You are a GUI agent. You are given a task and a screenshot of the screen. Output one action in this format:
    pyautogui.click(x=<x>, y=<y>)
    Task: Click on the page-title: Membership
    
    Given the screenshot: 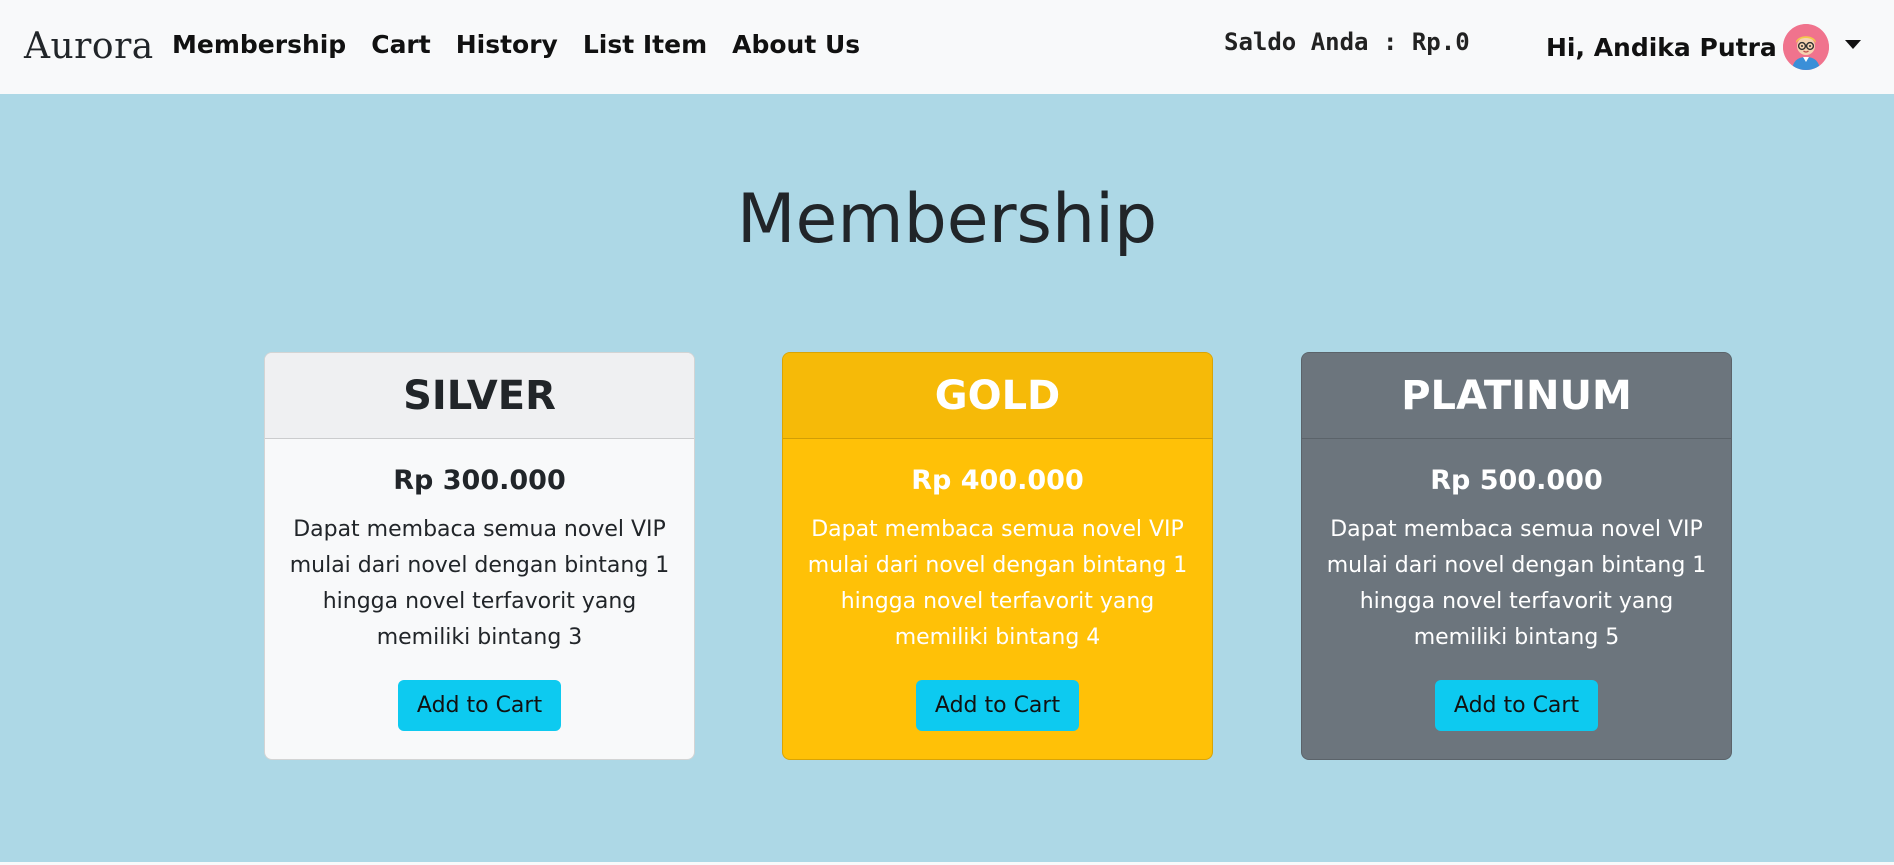 What is the action you would take?
    pyautogui.click(x=947, y=219)
    